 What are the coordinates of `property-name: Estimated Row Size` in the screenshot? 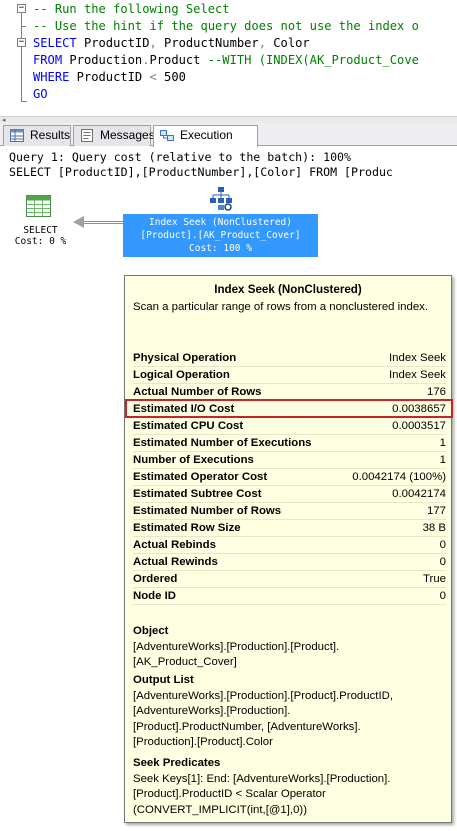 It's located at (187, 528).